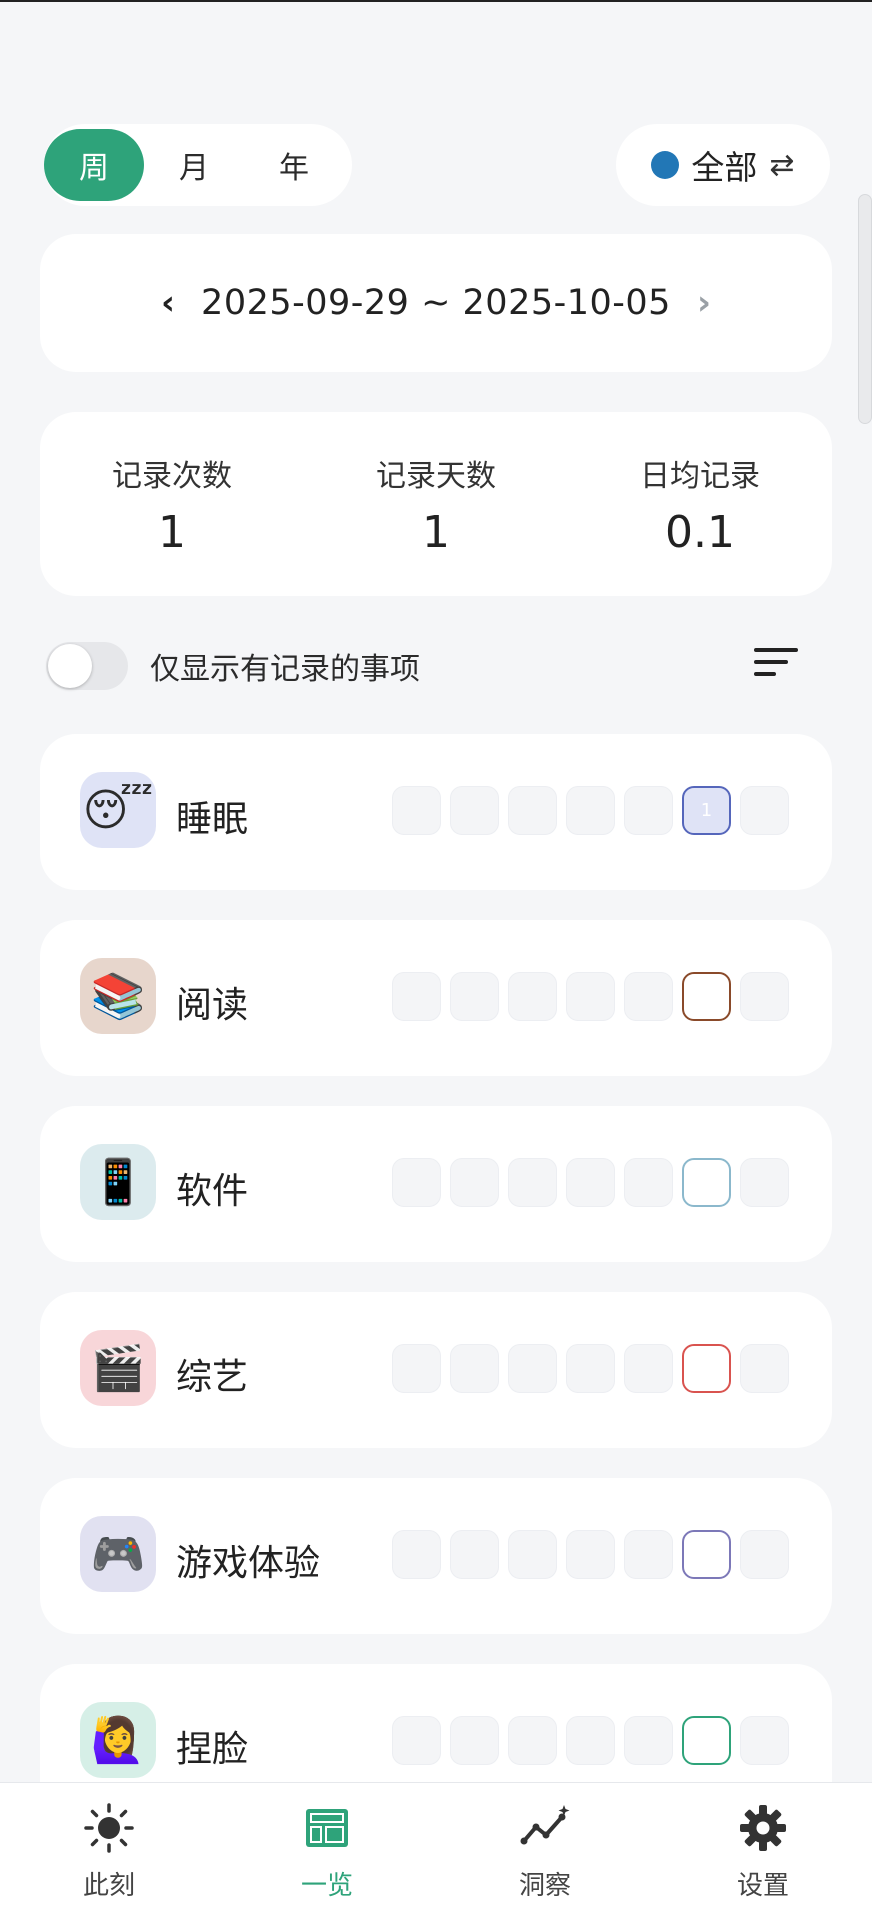  What do you see at coordinates (704, 303) in the screenshot?
I see `next-week-chevron-icon: ›` at bounding box center [704, 303].